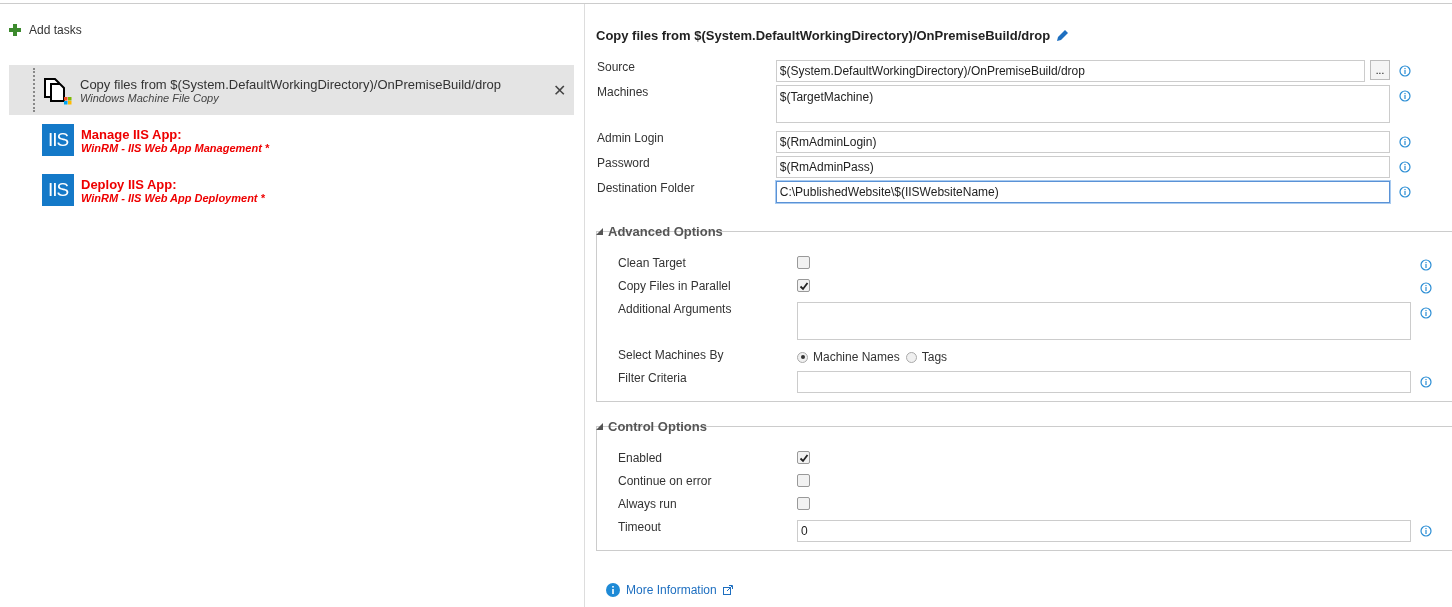  What do you see at coordinates (15, 30) in the screenshot?
I see `plus-icon` at bounding box center [15, 30].